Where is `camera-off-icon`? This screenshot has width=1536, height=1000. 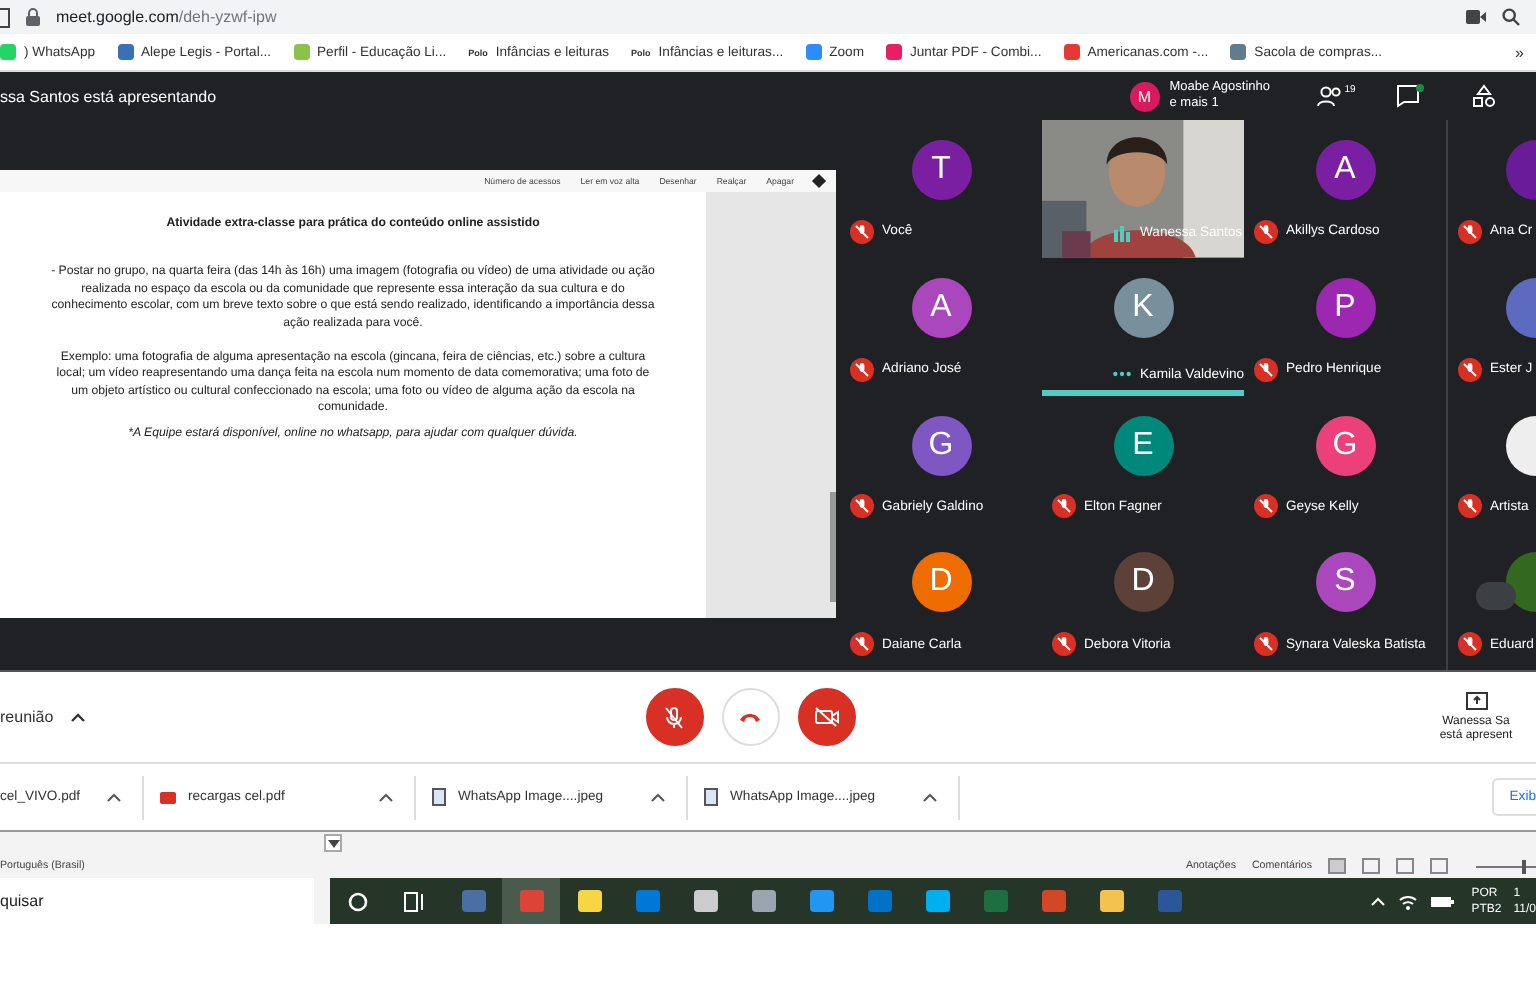
camera-off-icon is located at coordinates (826, 717).